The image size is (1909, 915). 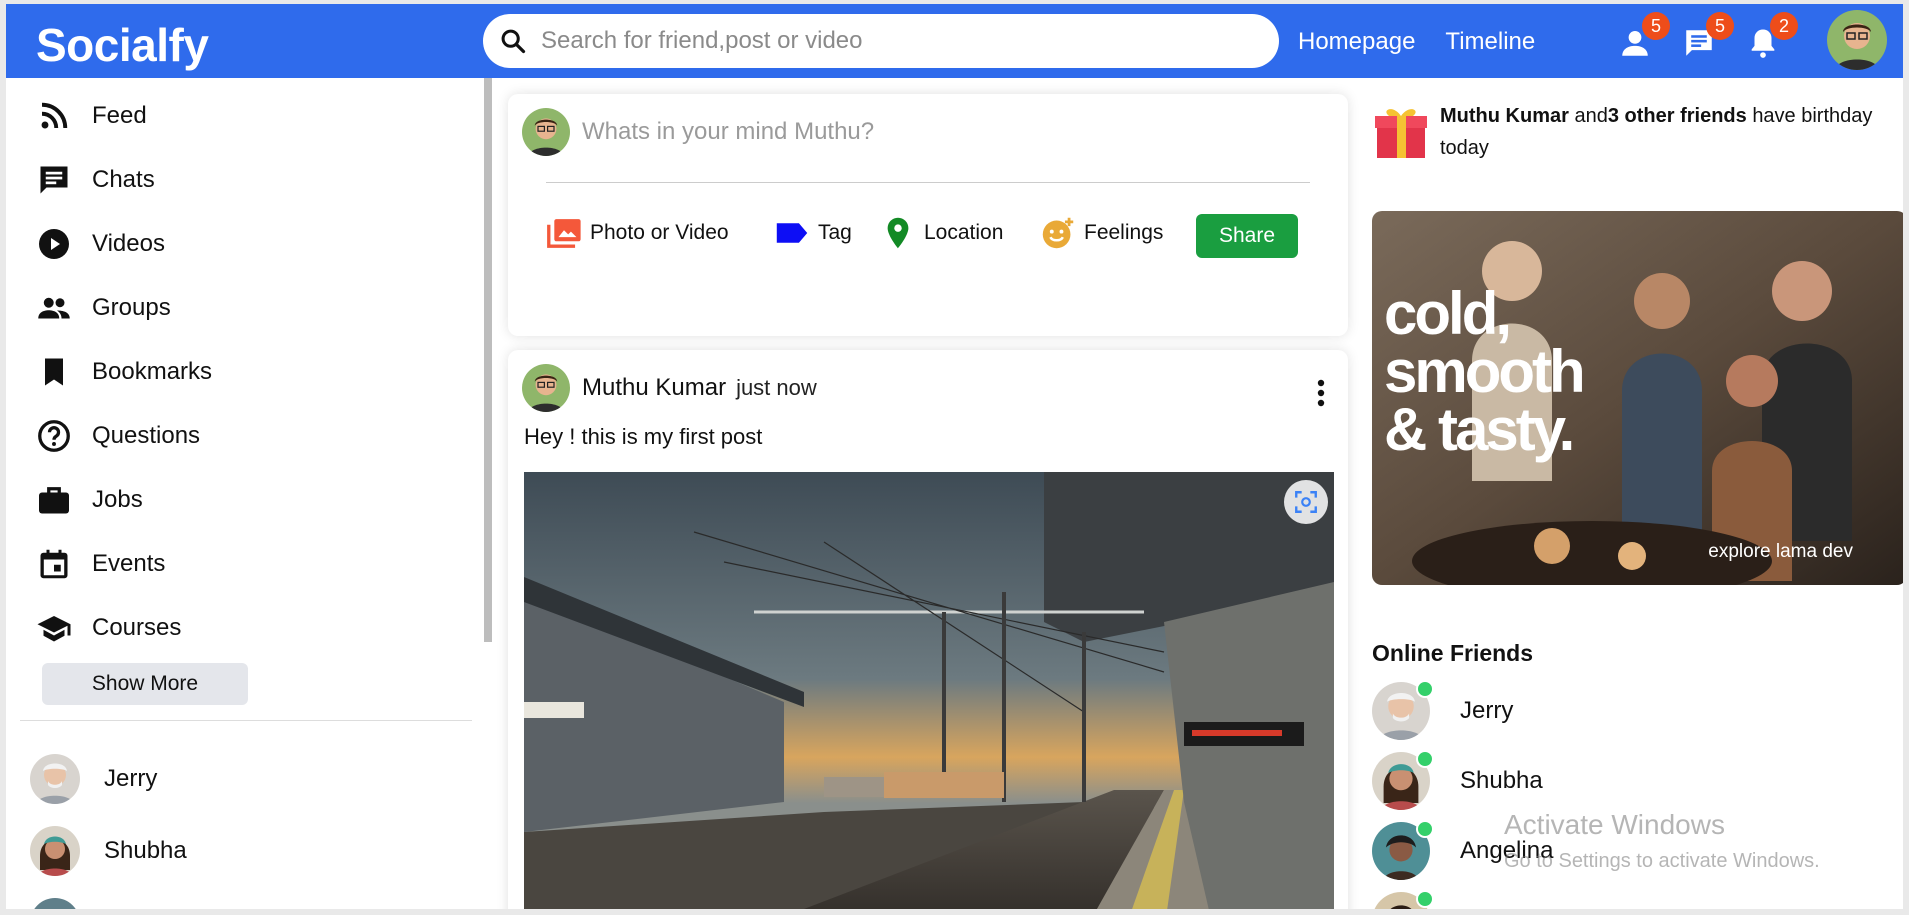 I want to click on timeline-link: Timeline, so click(x=1490, y=42).